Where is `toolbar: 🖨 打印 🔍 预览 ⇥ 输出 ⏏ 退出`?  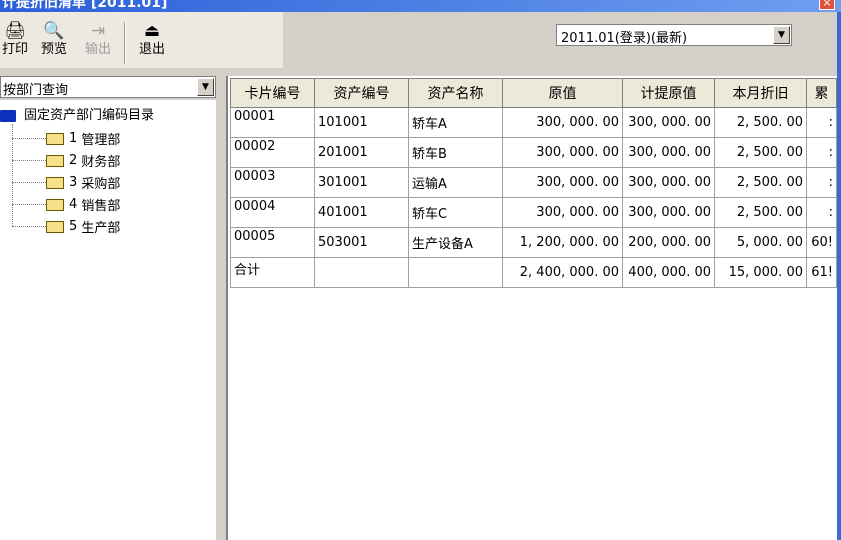
toolbar: 🖨 打印 🔍 预览 ⇥ 输出 ⏏ 退出 is located at coordinates (141, 40).